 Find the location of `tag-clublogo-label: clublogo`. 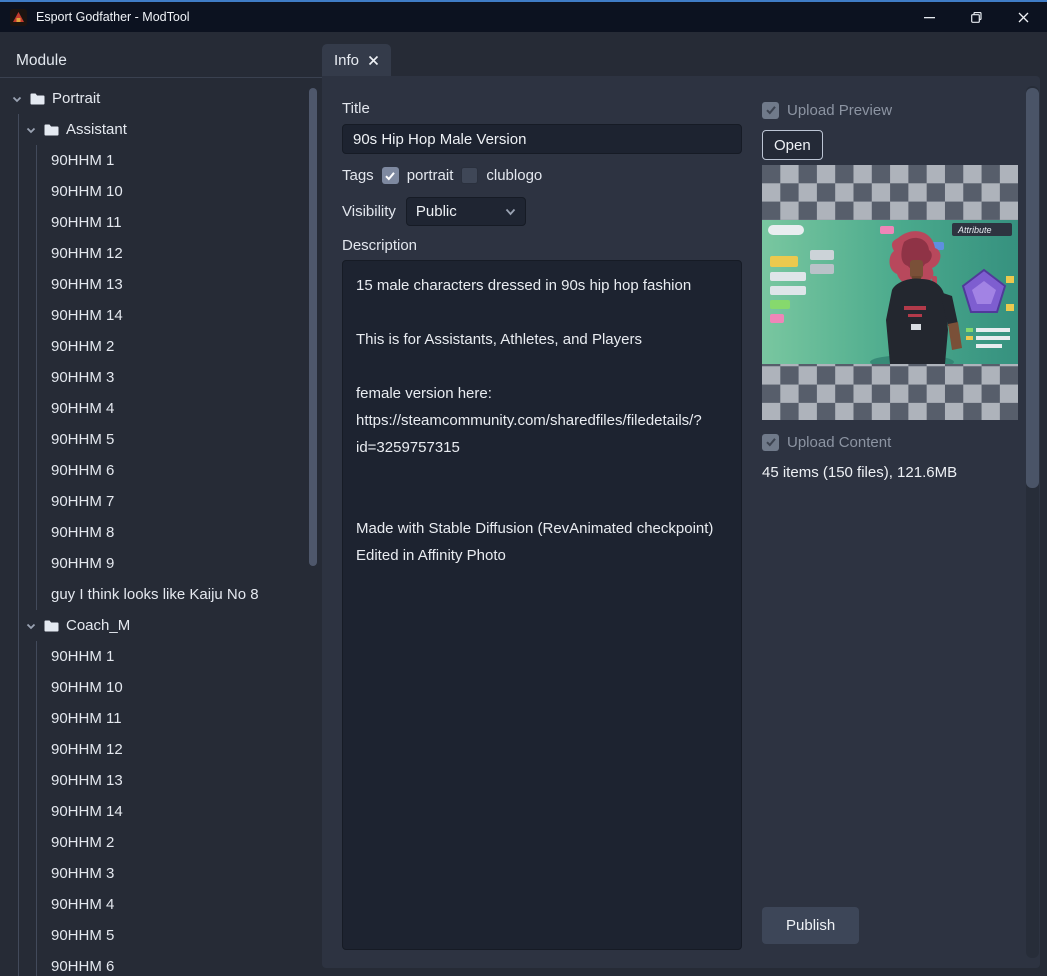

tag-clublogo-label: clublogo is located at coordinates (514, 175).